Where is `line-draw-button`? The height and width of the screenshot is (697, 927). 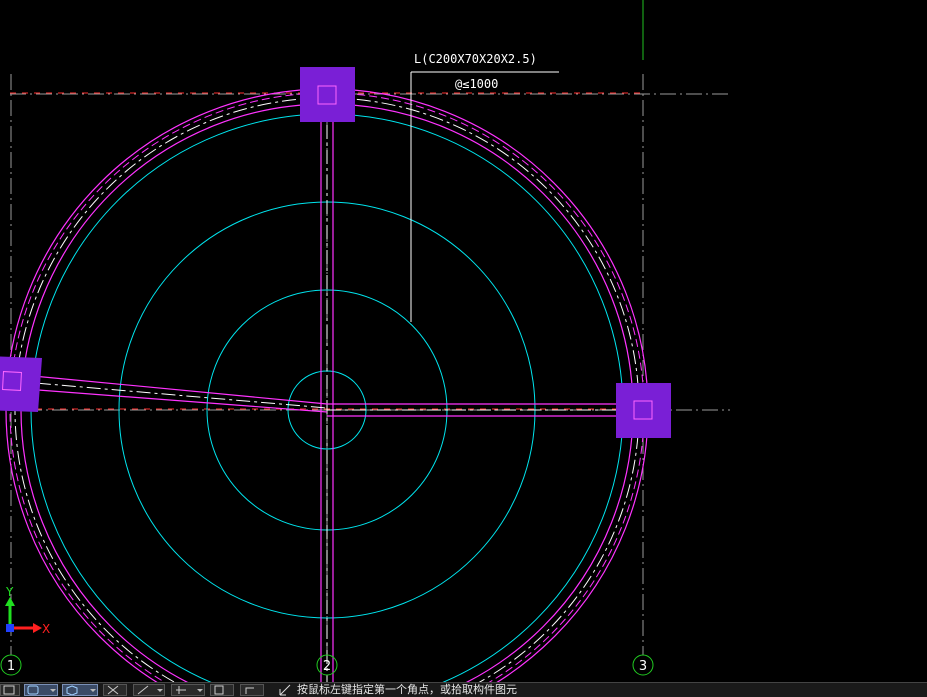
line-draw-button is located at coordinates (149, 690).